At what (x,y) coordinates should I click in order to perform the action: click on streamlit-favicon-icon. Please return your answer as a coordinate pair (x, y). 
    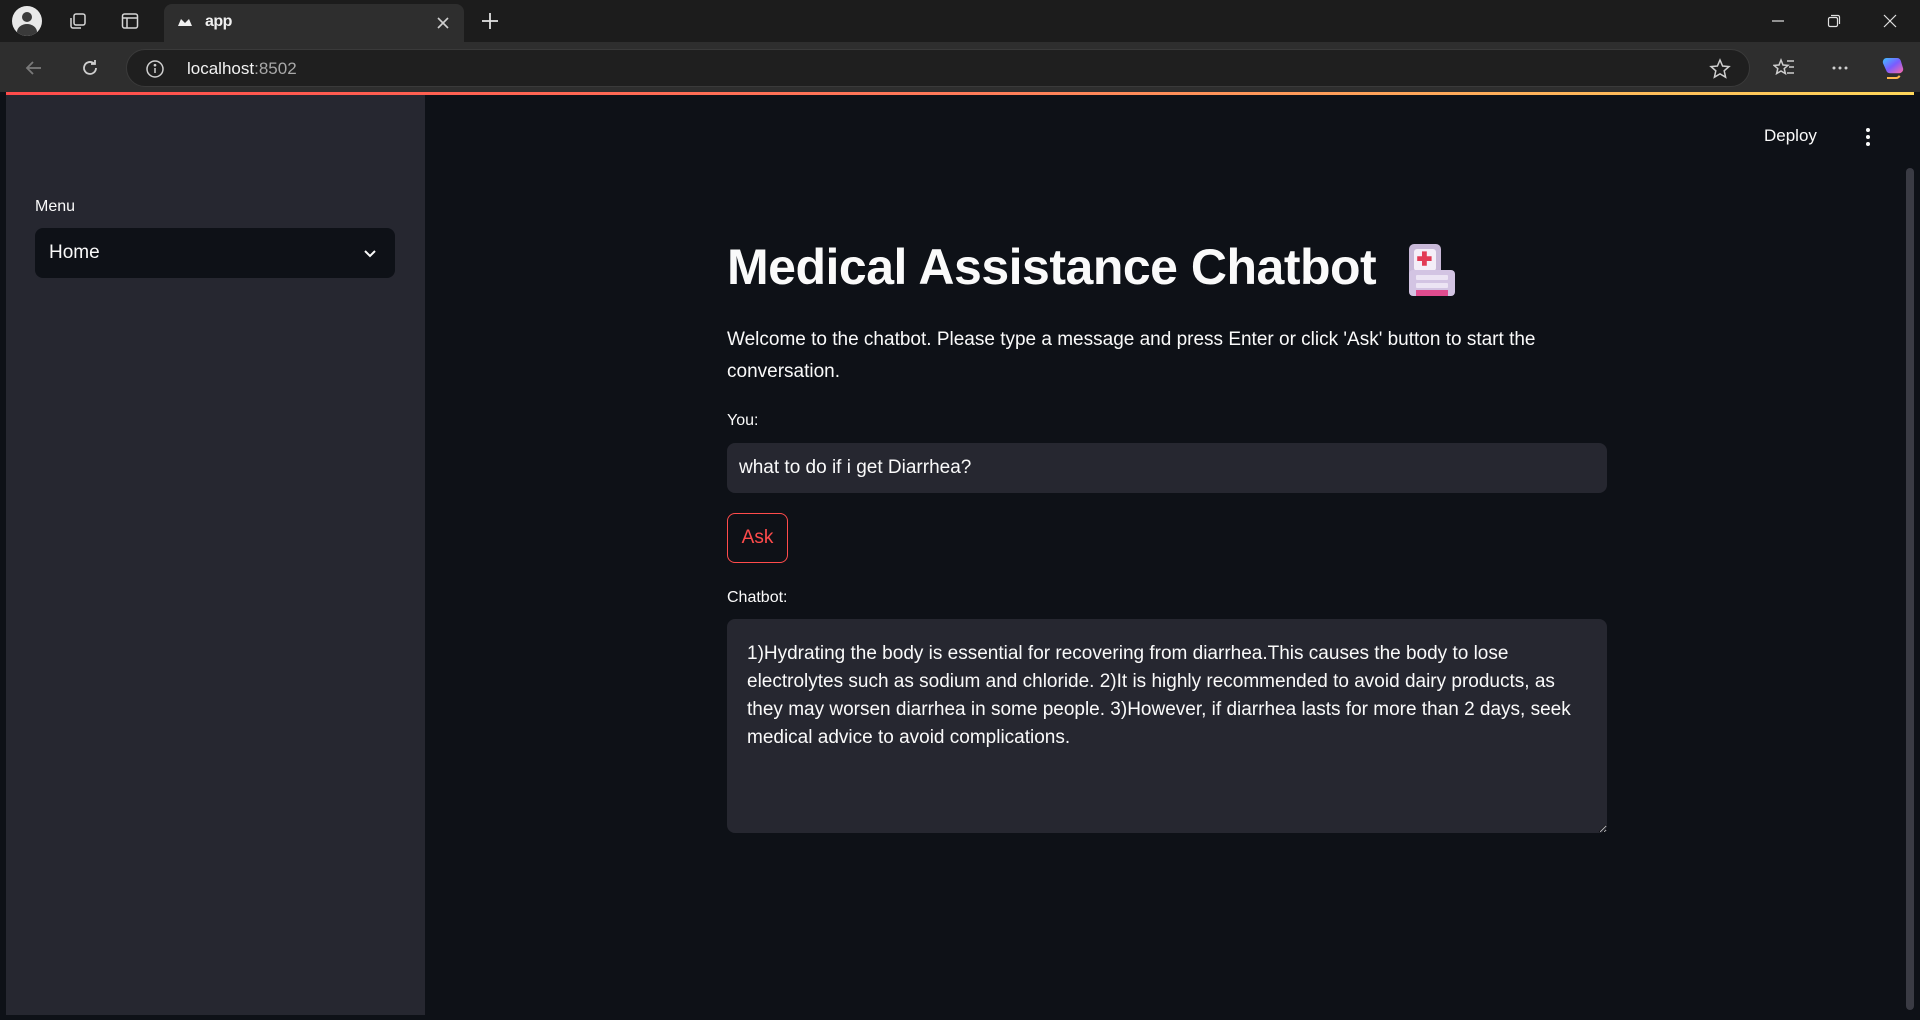
    Looking at the image, I should click on (185, 22).